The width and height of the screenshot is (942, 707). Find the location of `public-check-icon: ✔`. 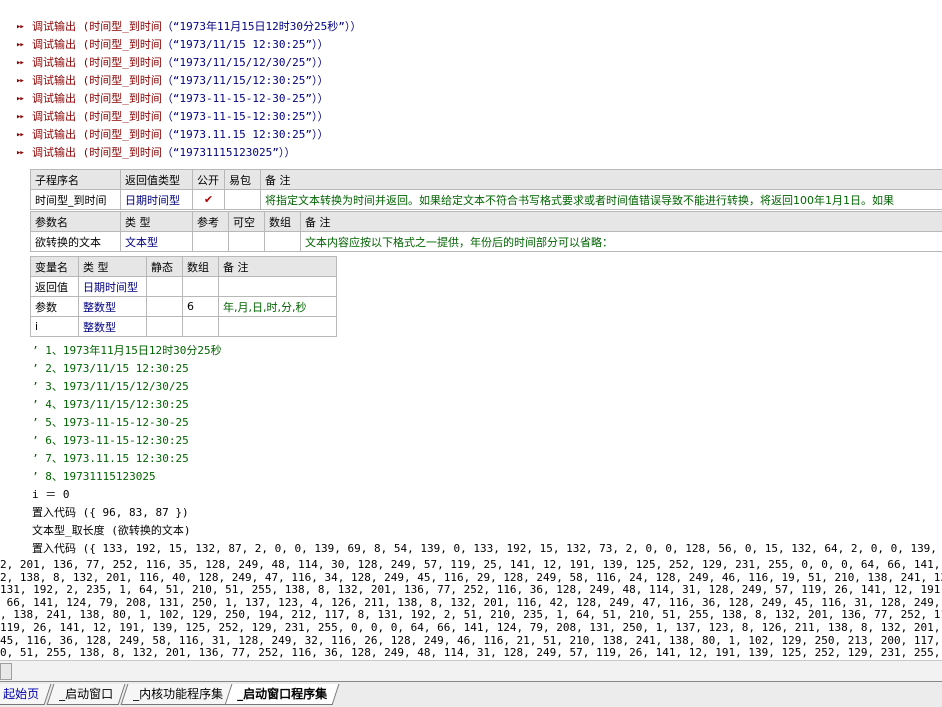

public-check-icon: ✔ is located at coordinates (209, 200).